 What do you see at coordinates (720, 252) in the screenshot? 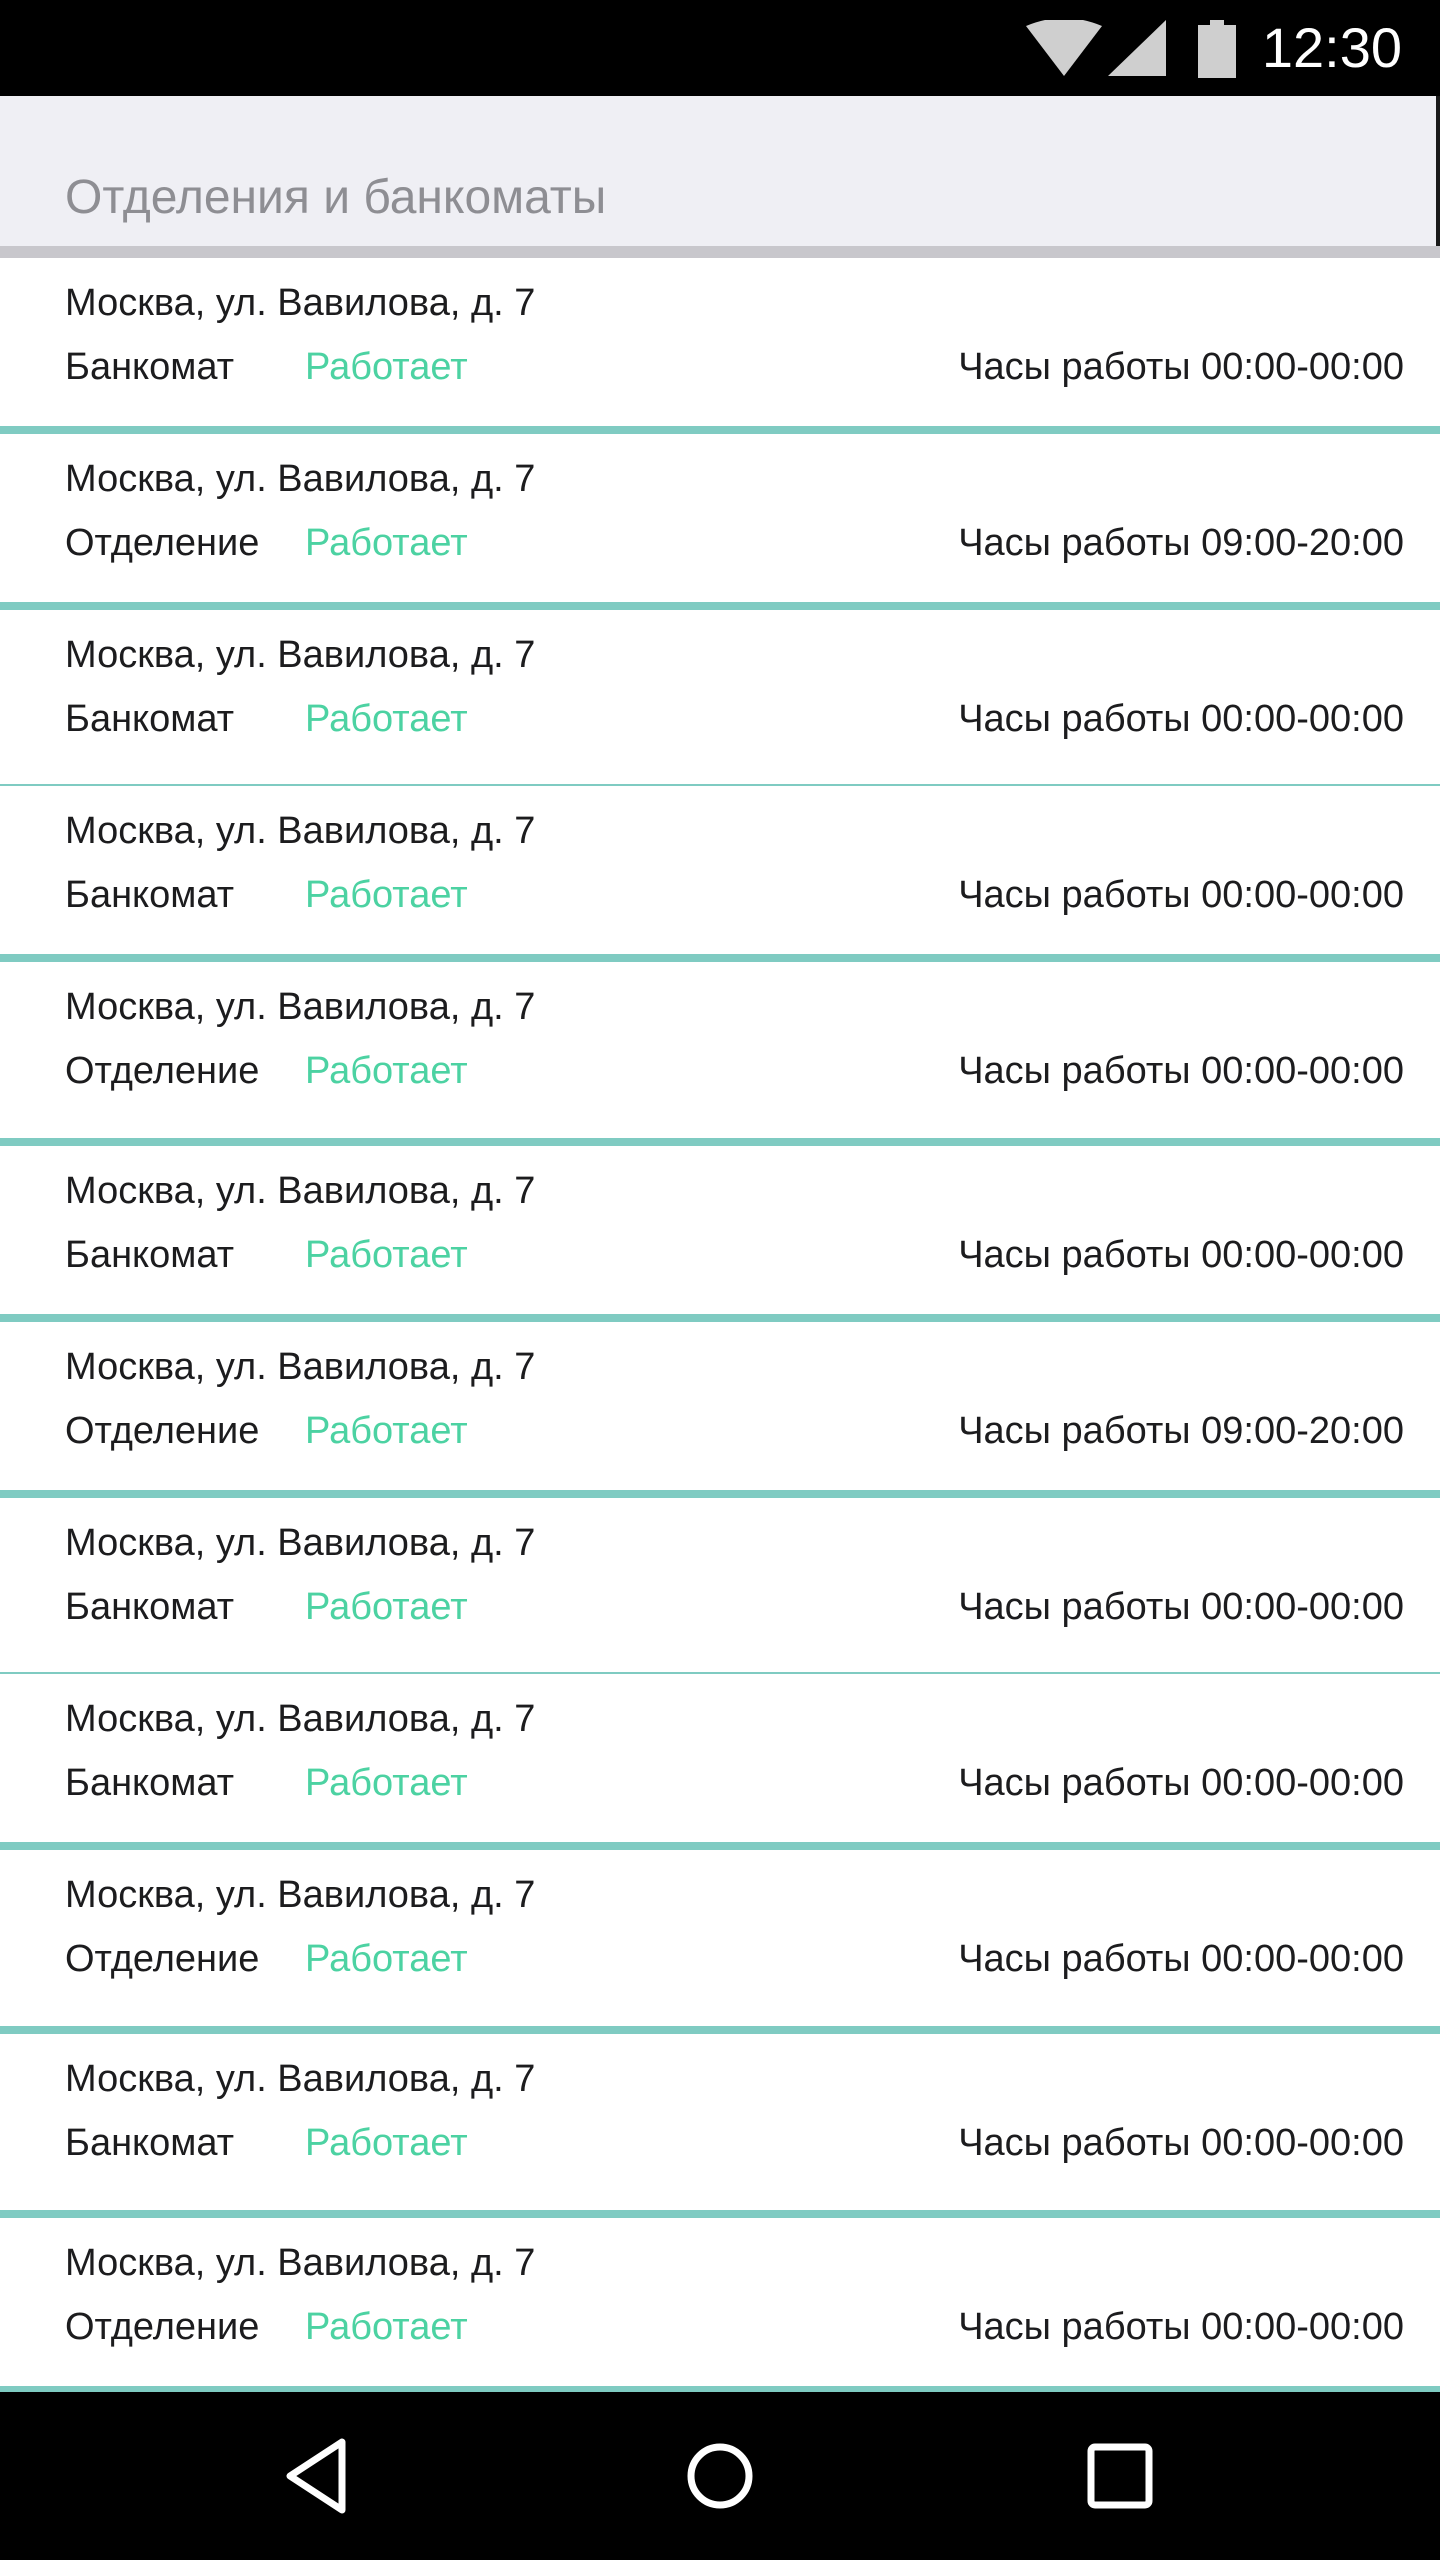
I see `header-divider` at bounding box center [720, 252].